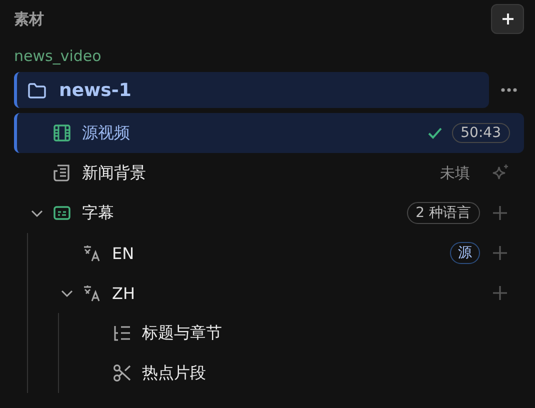 This screenshot has width=535, height=408. Describe the element at coordinates (481, 133) in the screenshot. I see `count-badge: 50:43` at that location.